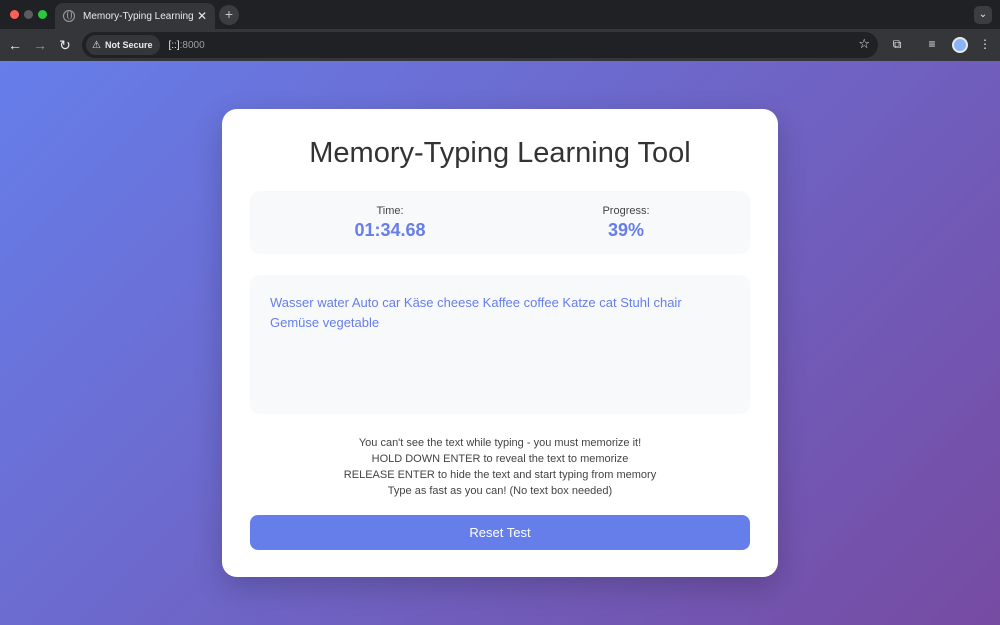 The height and width of the screenshot is (625, 1000). I want to click on close-tab-icon: ✕, so click(202, 16).